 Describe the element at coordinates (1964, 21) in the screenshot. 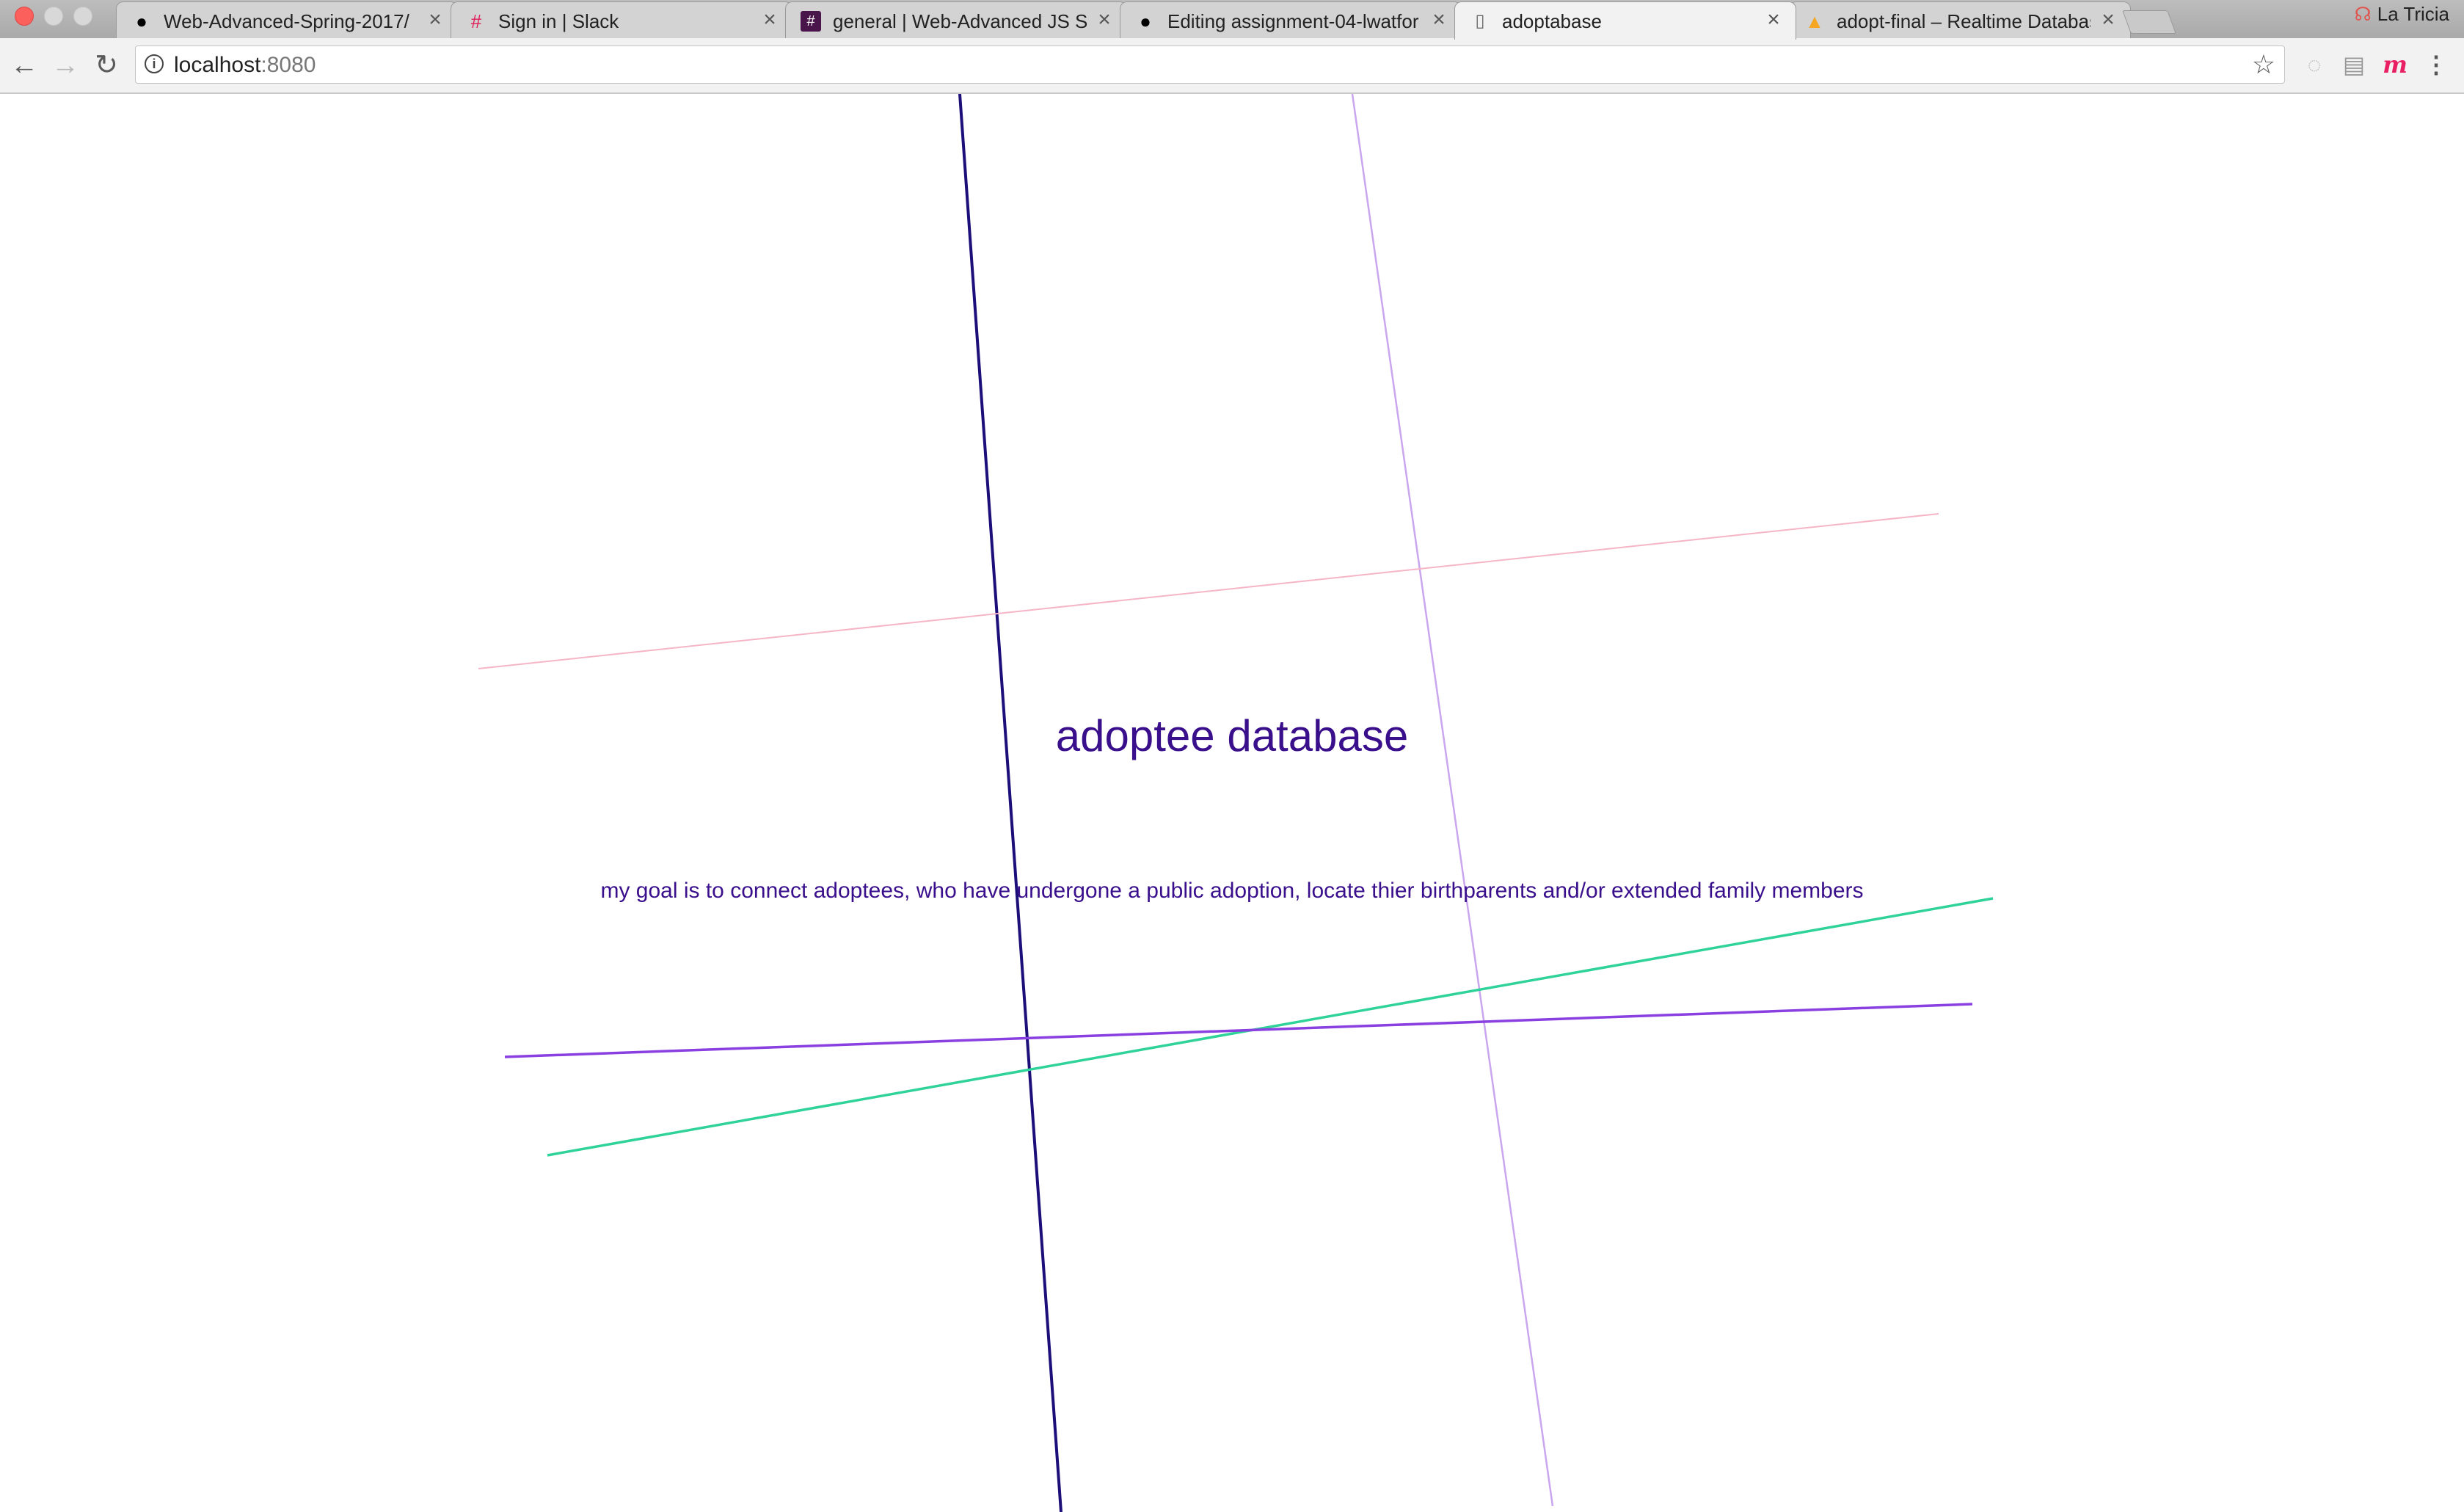

I see `tab-label: adopt-final – Realtime Databas` at that location.